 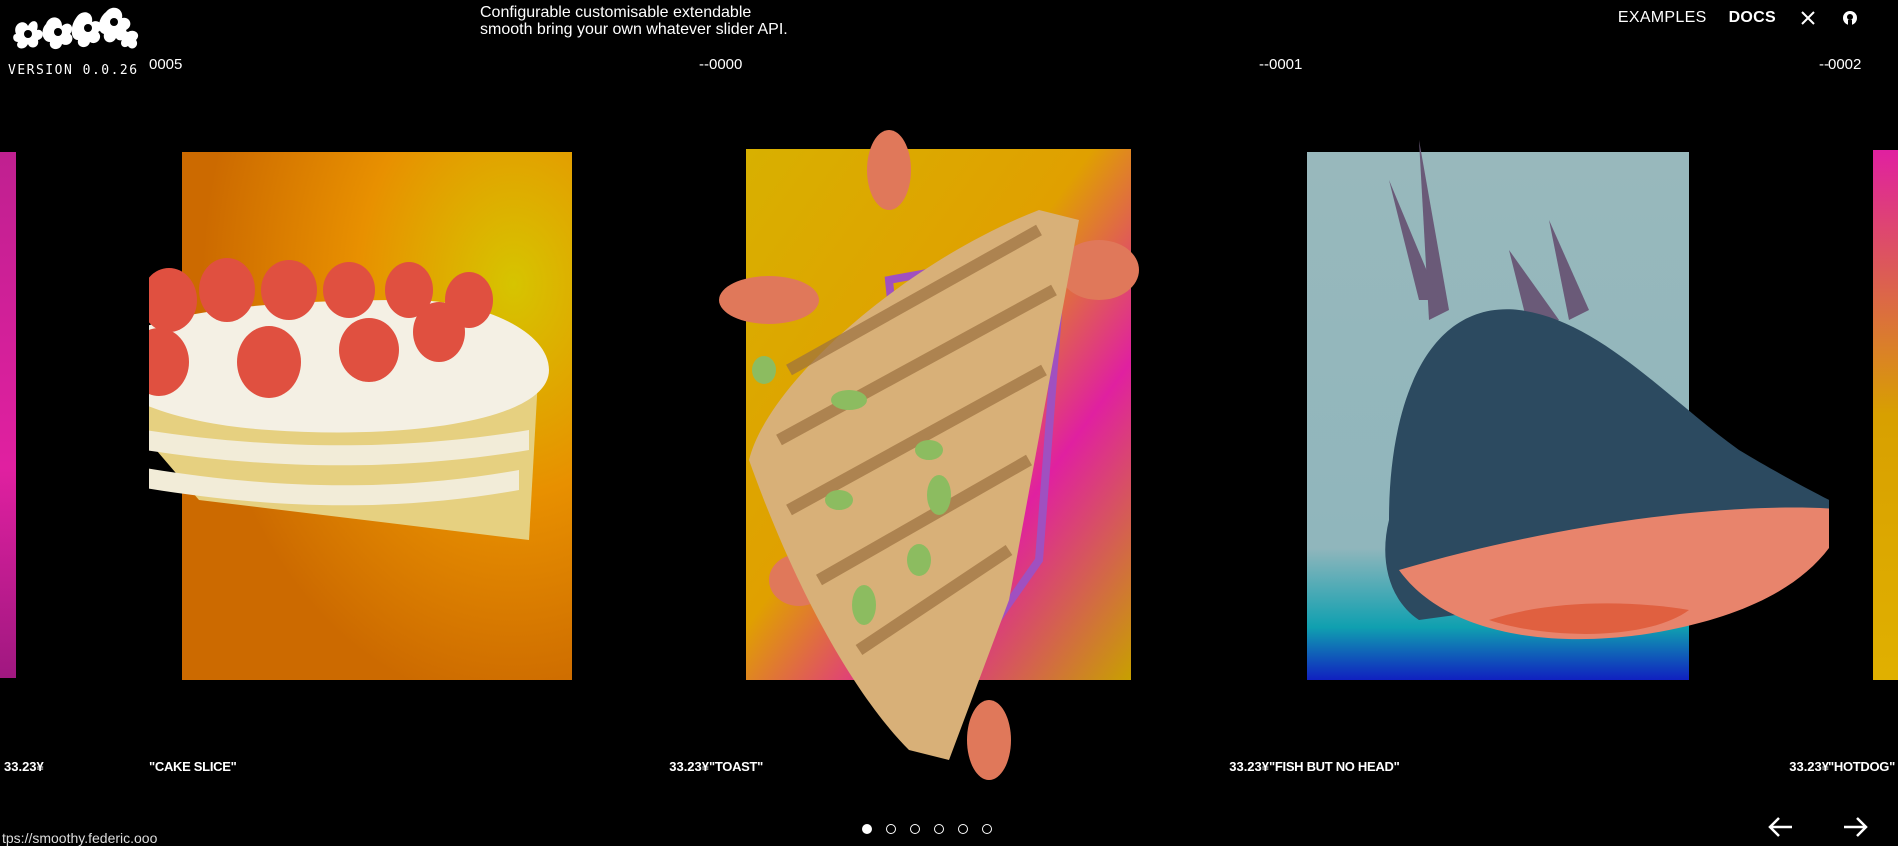 I want to click on edge-slide-right, so click(x=1885, y=415).